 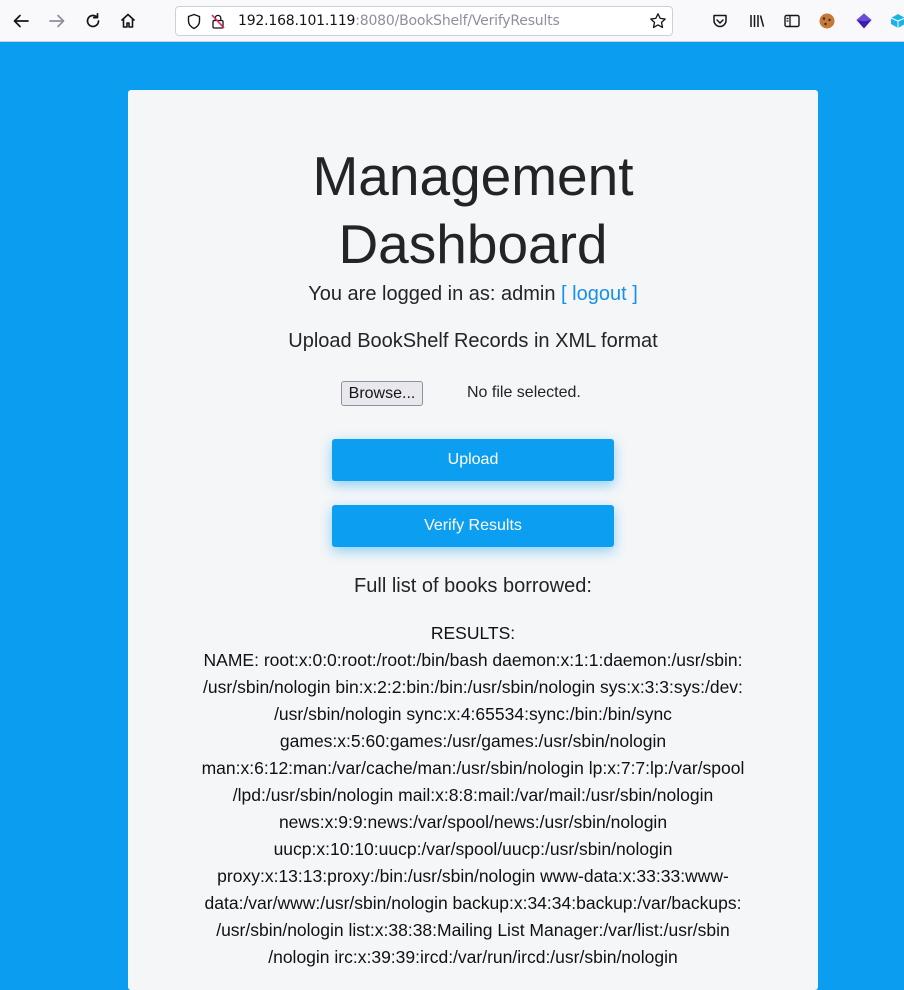 What do you see at coordinates (432, 294) in the screenshot?
I see `login-status-text: You are logged in as: admin` at bounding box center [432, 294].